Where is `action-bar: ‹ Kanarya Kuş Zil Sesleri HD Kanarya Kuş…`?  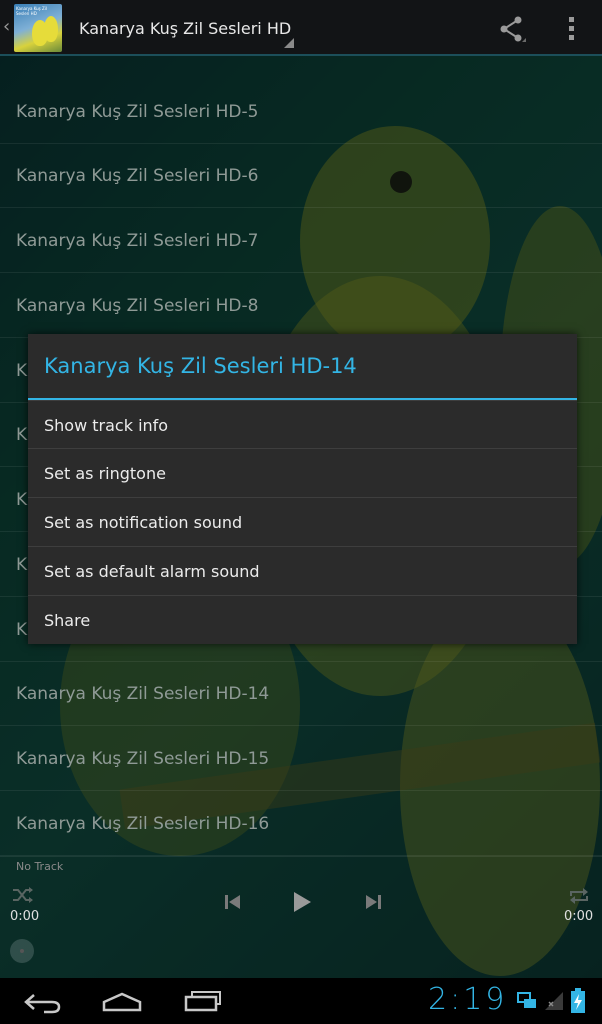 action-bar: ‹ Kanarya Kuş Zil Sesleri HD Kanarya Kuş… is located at coordinates (301, 28).